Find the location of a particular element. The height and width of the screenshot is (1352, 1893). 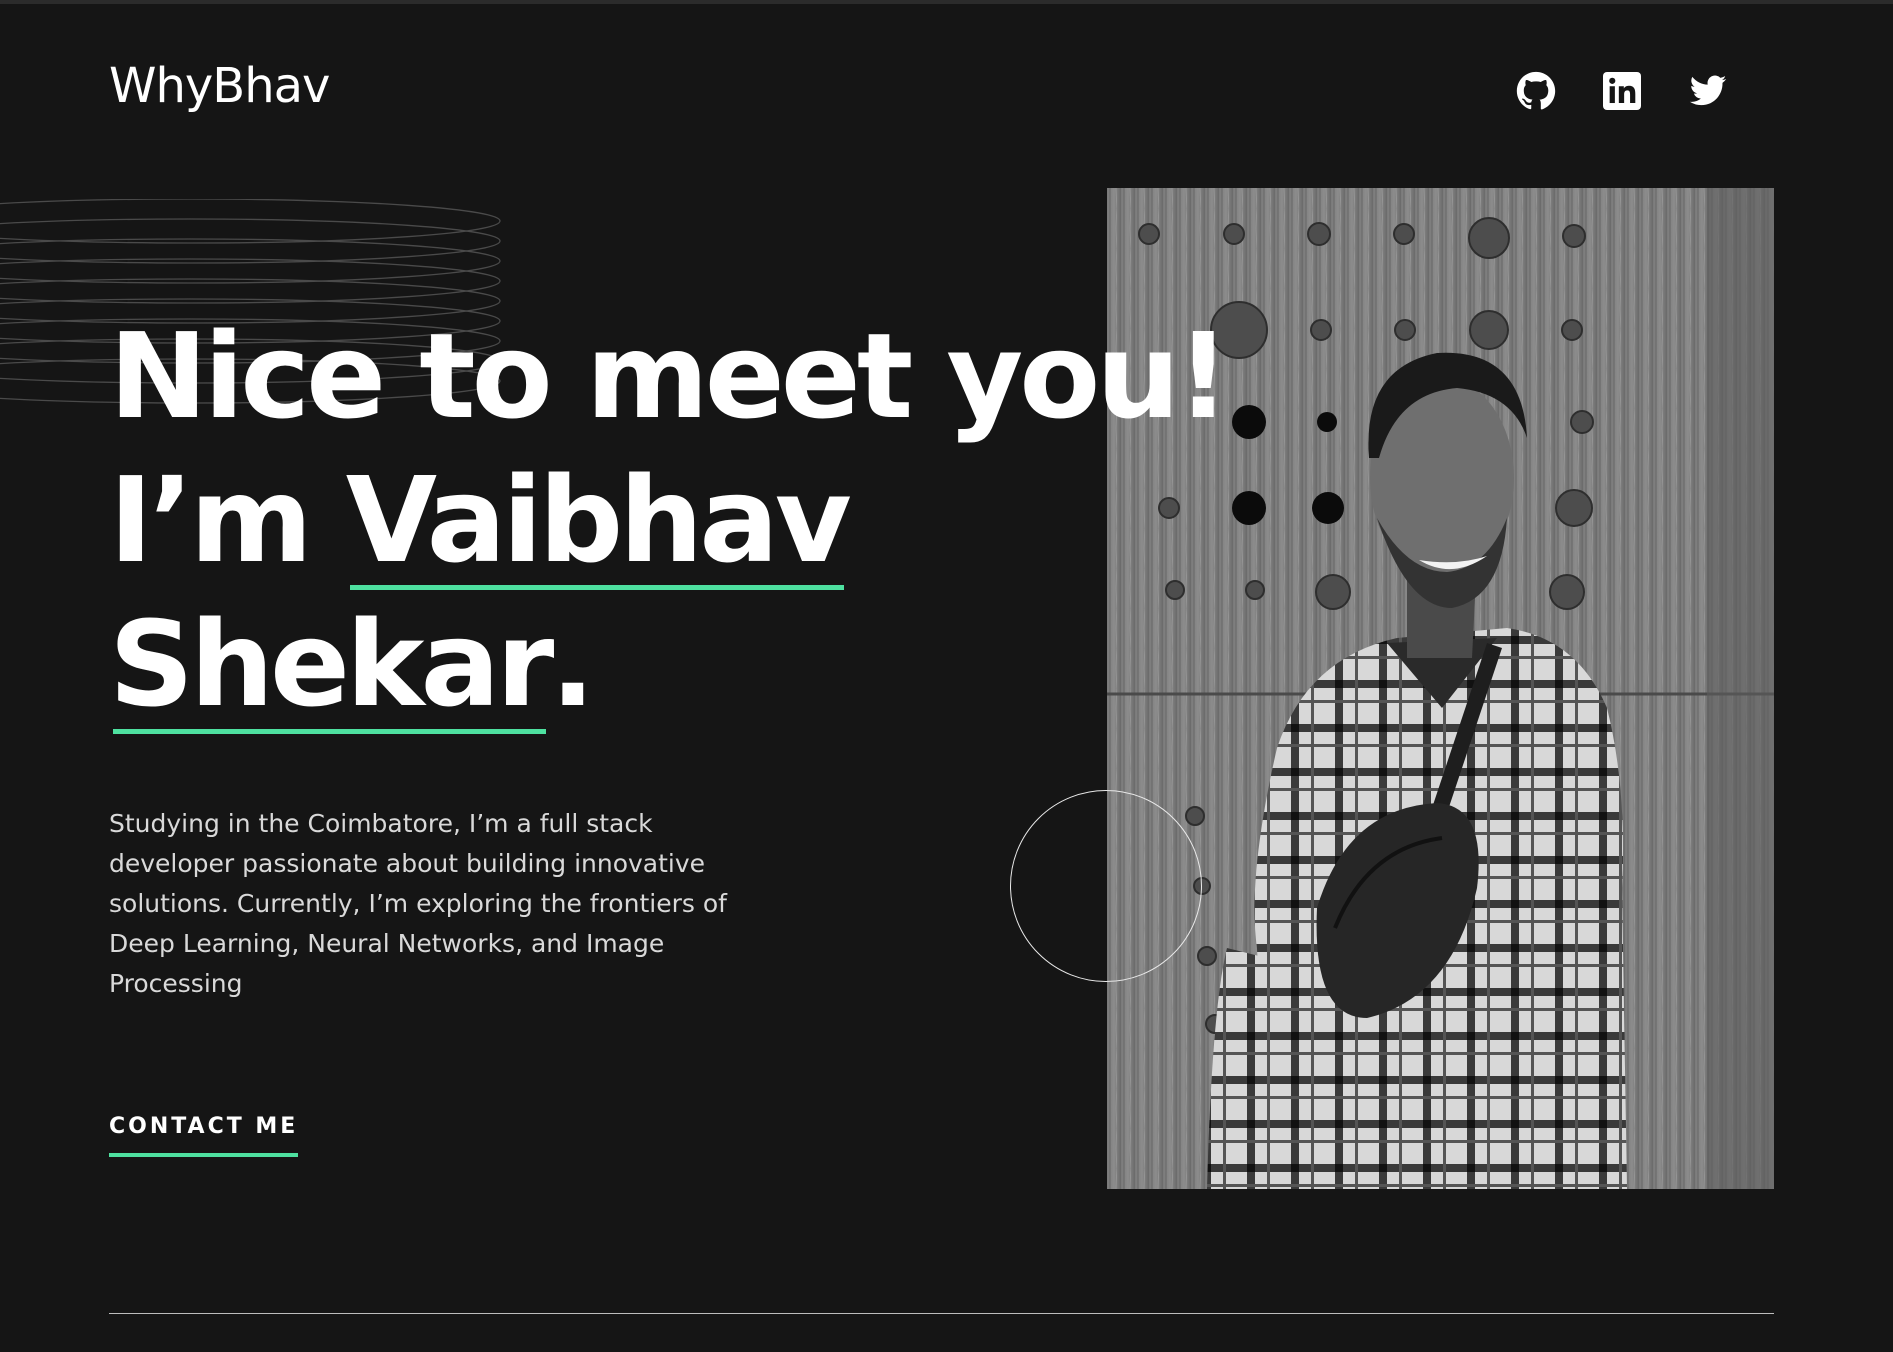

linkedin-icon is located at coordinates (1622, 91).